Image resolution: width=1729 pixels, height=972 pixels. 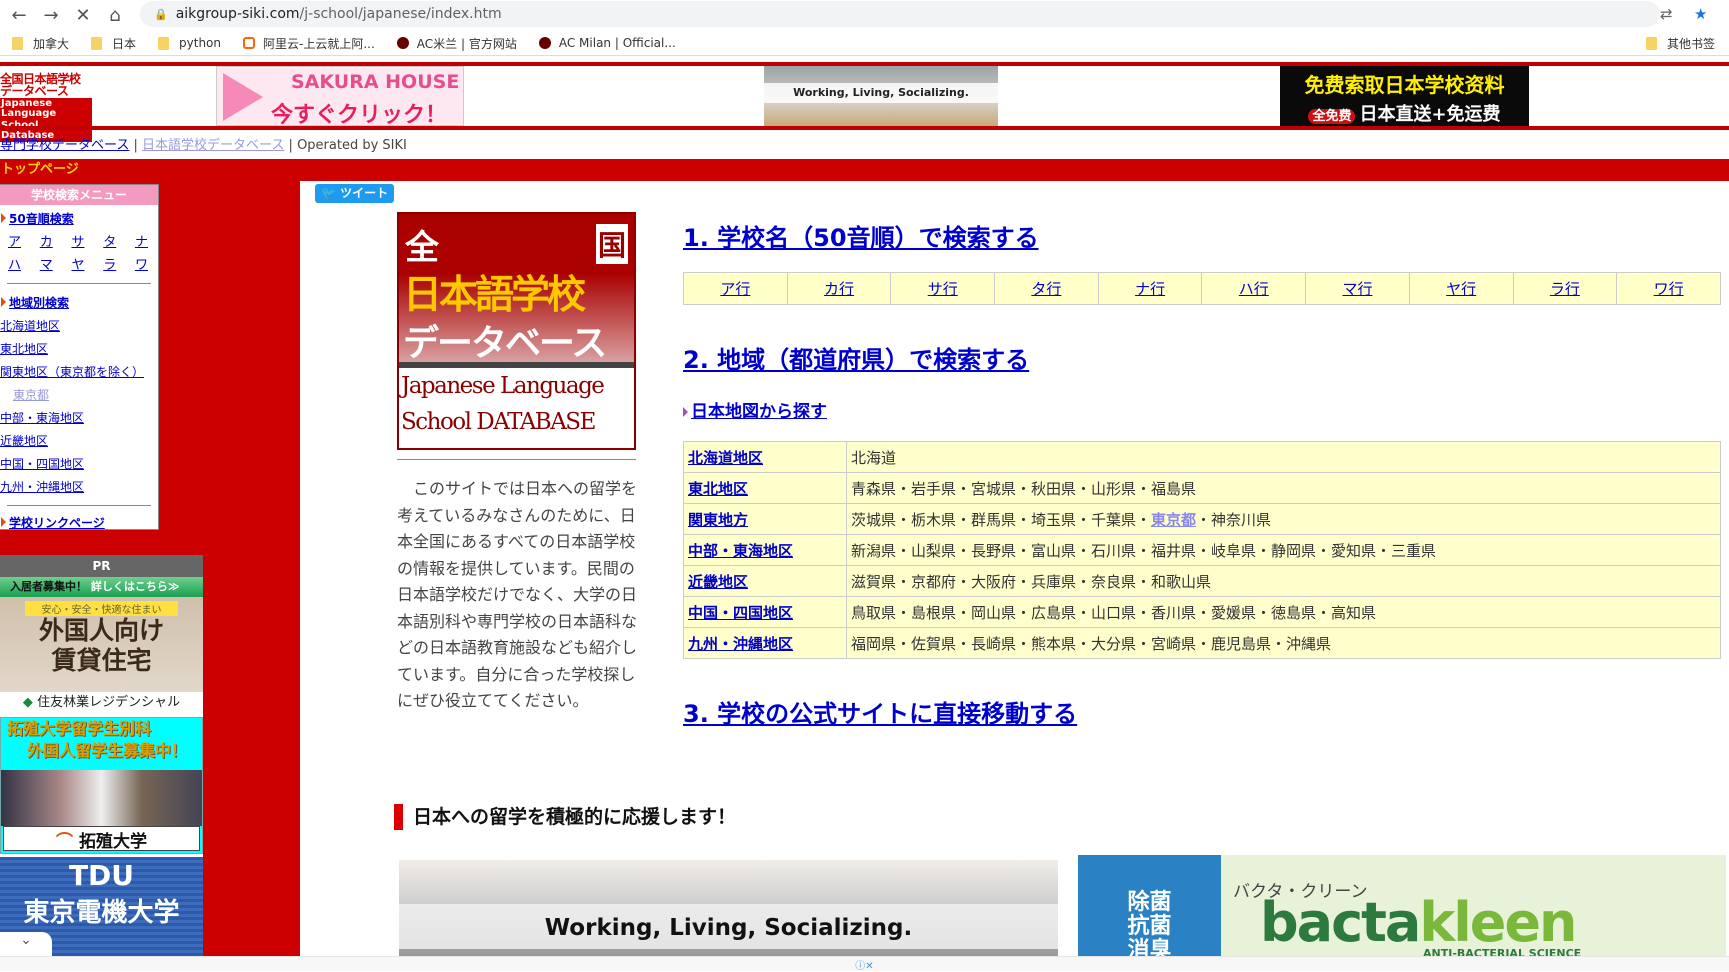 What do you see at coordinates (64, 145) in the screenshot?
I see `vocational-db-link: 専門学校データベース` at bounding box center [64, 145].